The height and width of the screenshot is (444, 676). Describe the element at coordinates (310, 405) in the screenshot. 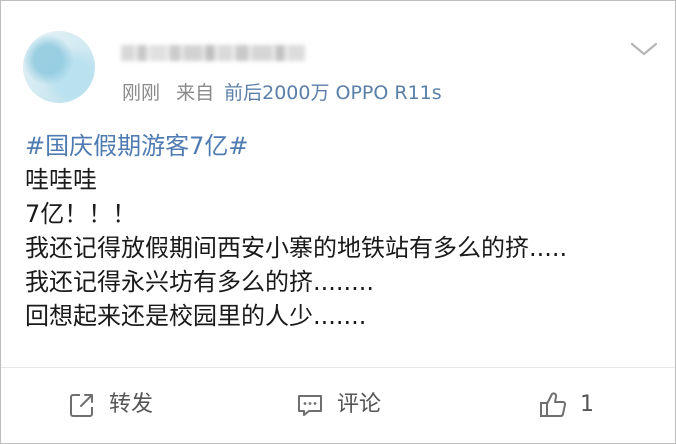

I see `comment-icon` at that location.